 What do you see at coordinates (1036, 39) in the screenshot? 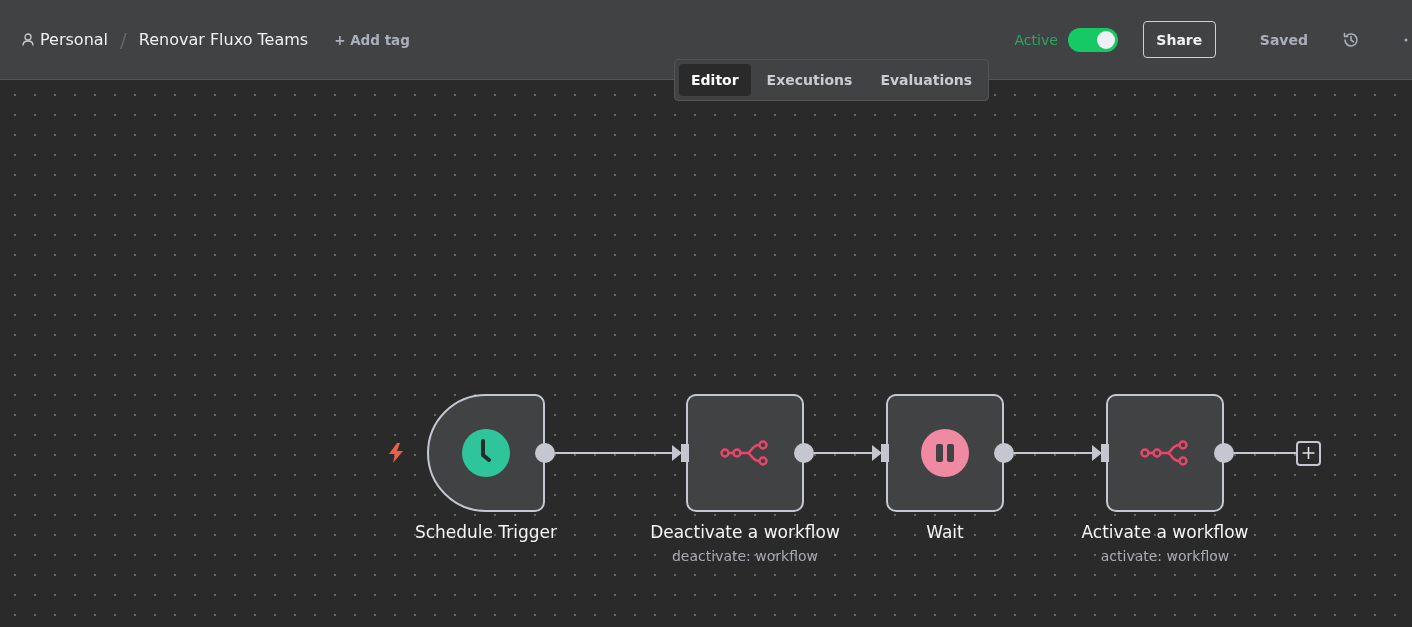
I see `active-label: Active` at bounding box center [1036, 39].